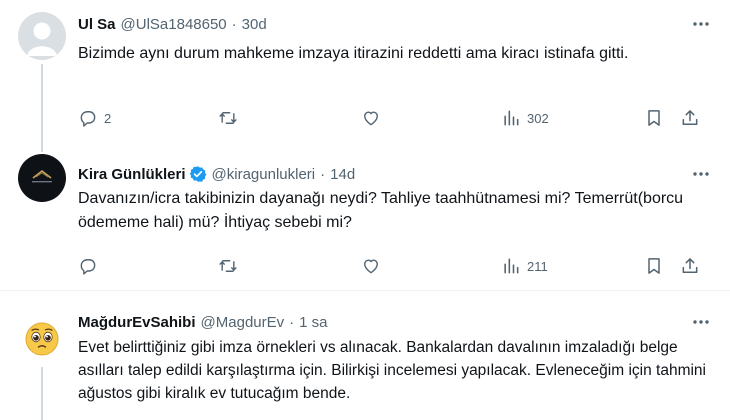 This screenshot has height=420, width=730. I want to click on tweet-header: Ul Sa @UlSa1848650 · 30d, so click(394, 24).